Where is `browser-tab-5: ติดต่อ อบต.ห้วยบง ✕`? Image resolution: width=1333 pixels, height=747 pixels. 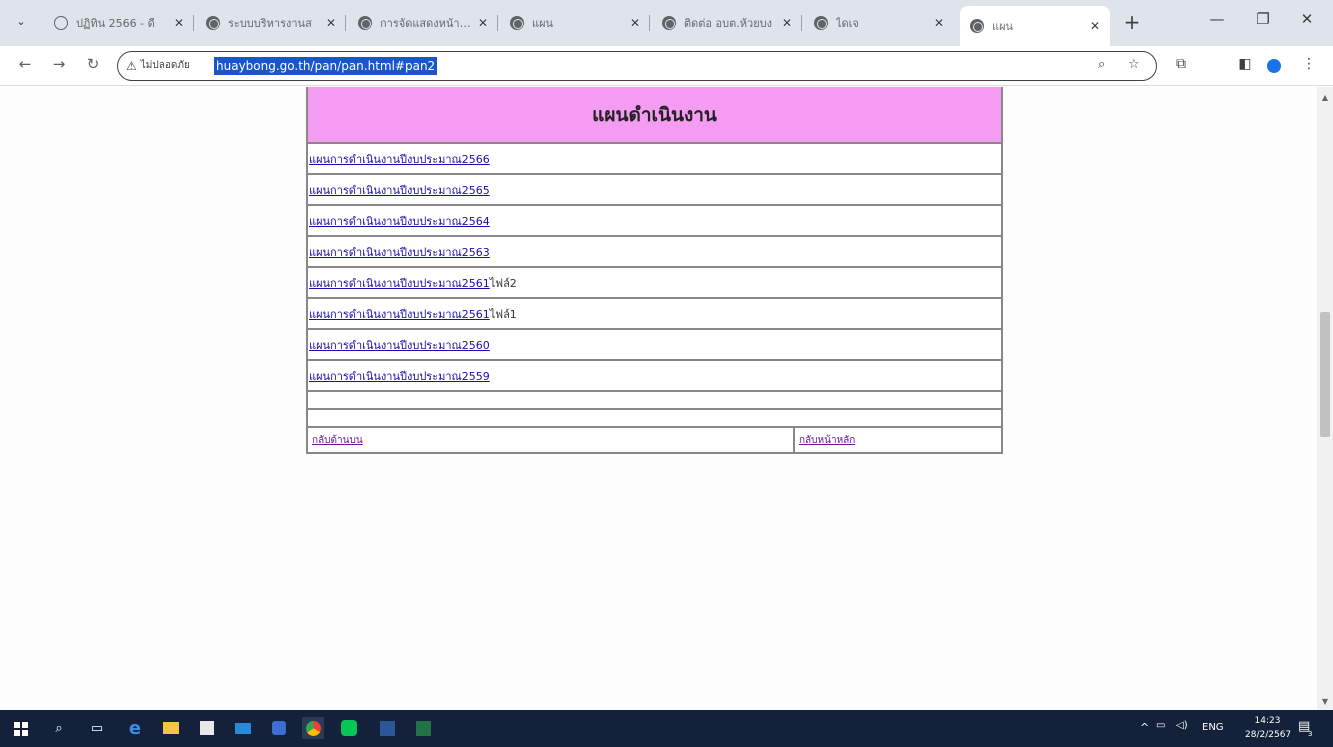 browser-tab-5: ติดต่อ อบต.ห้วยบง ✕ is located at coordinates (727, 23).